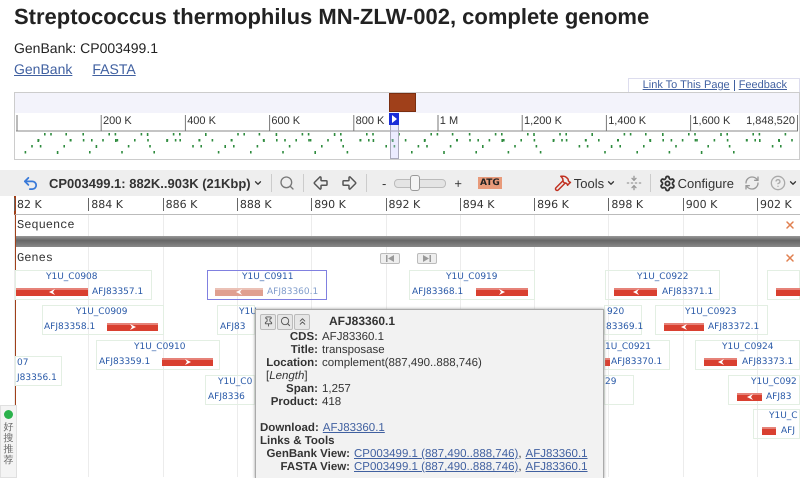 The image size is (800, 478). What do you see at coordinates (686, 85) in the screenshot?
I see `page-link: Link To This Page` at bounding box center [686, 85].